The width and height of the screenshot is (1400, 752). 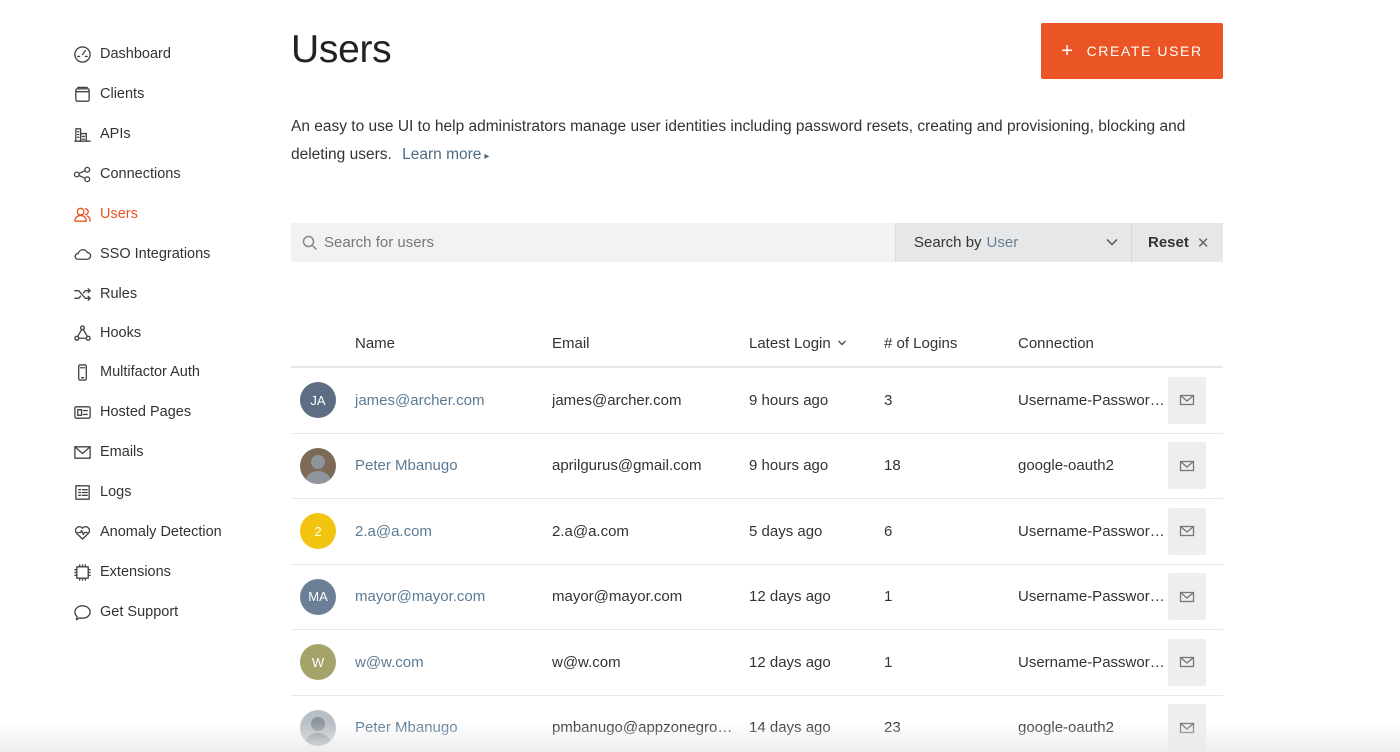 I want to click on user-email: w@w.com, so click(x=586, y=662).